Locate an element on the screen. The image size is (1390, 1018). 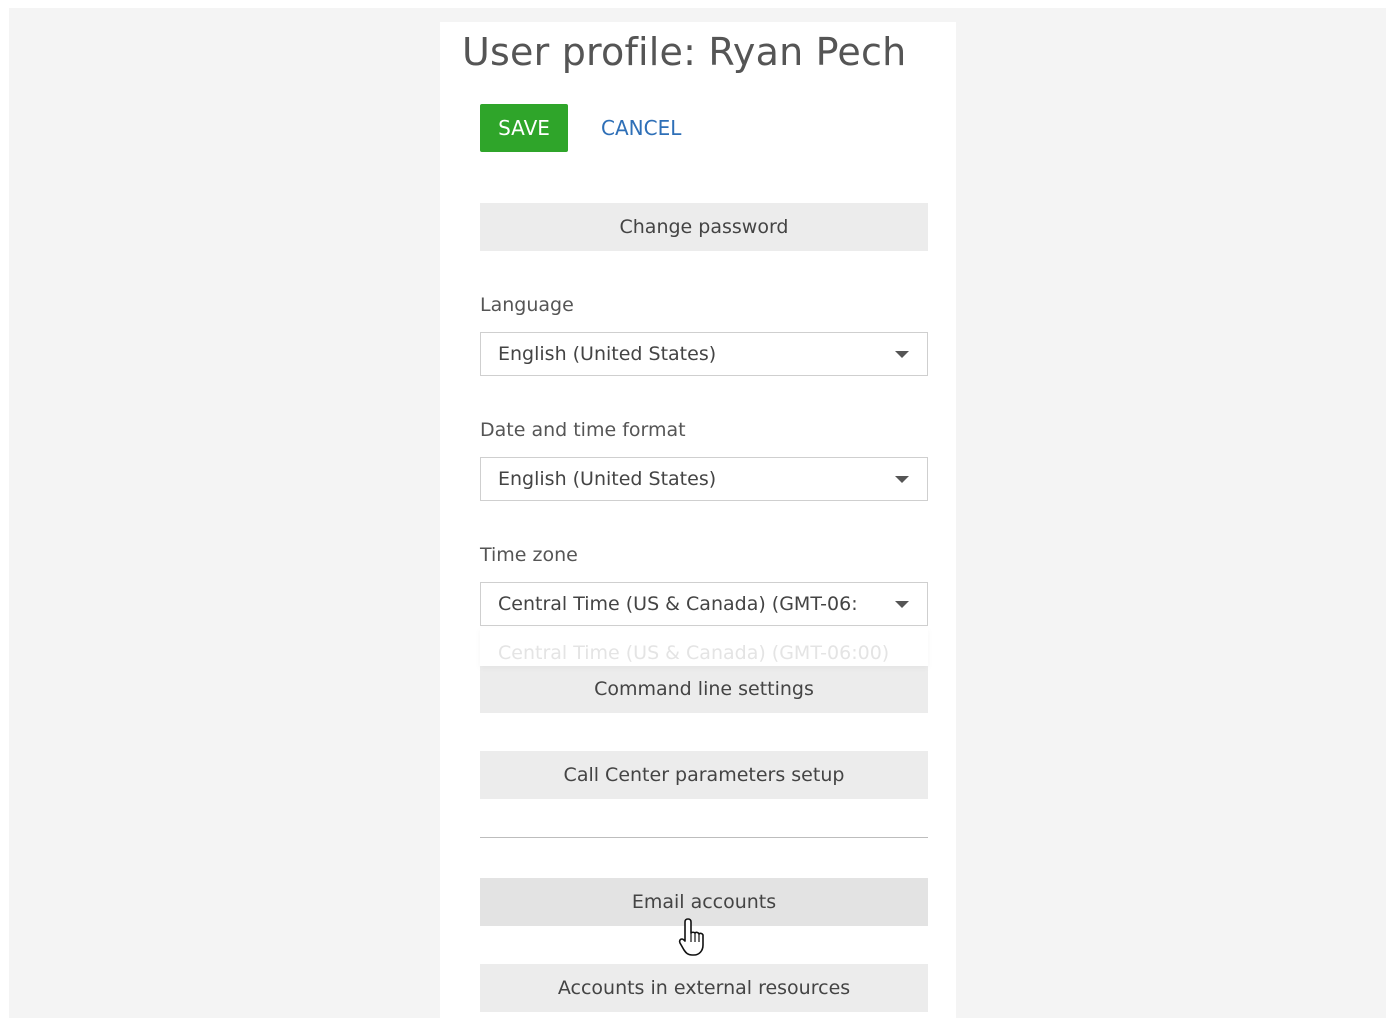
time-zone-dropdown-list: Central Time (US & Canada) (GMT-06:00) is located at coordinates (704, 647).